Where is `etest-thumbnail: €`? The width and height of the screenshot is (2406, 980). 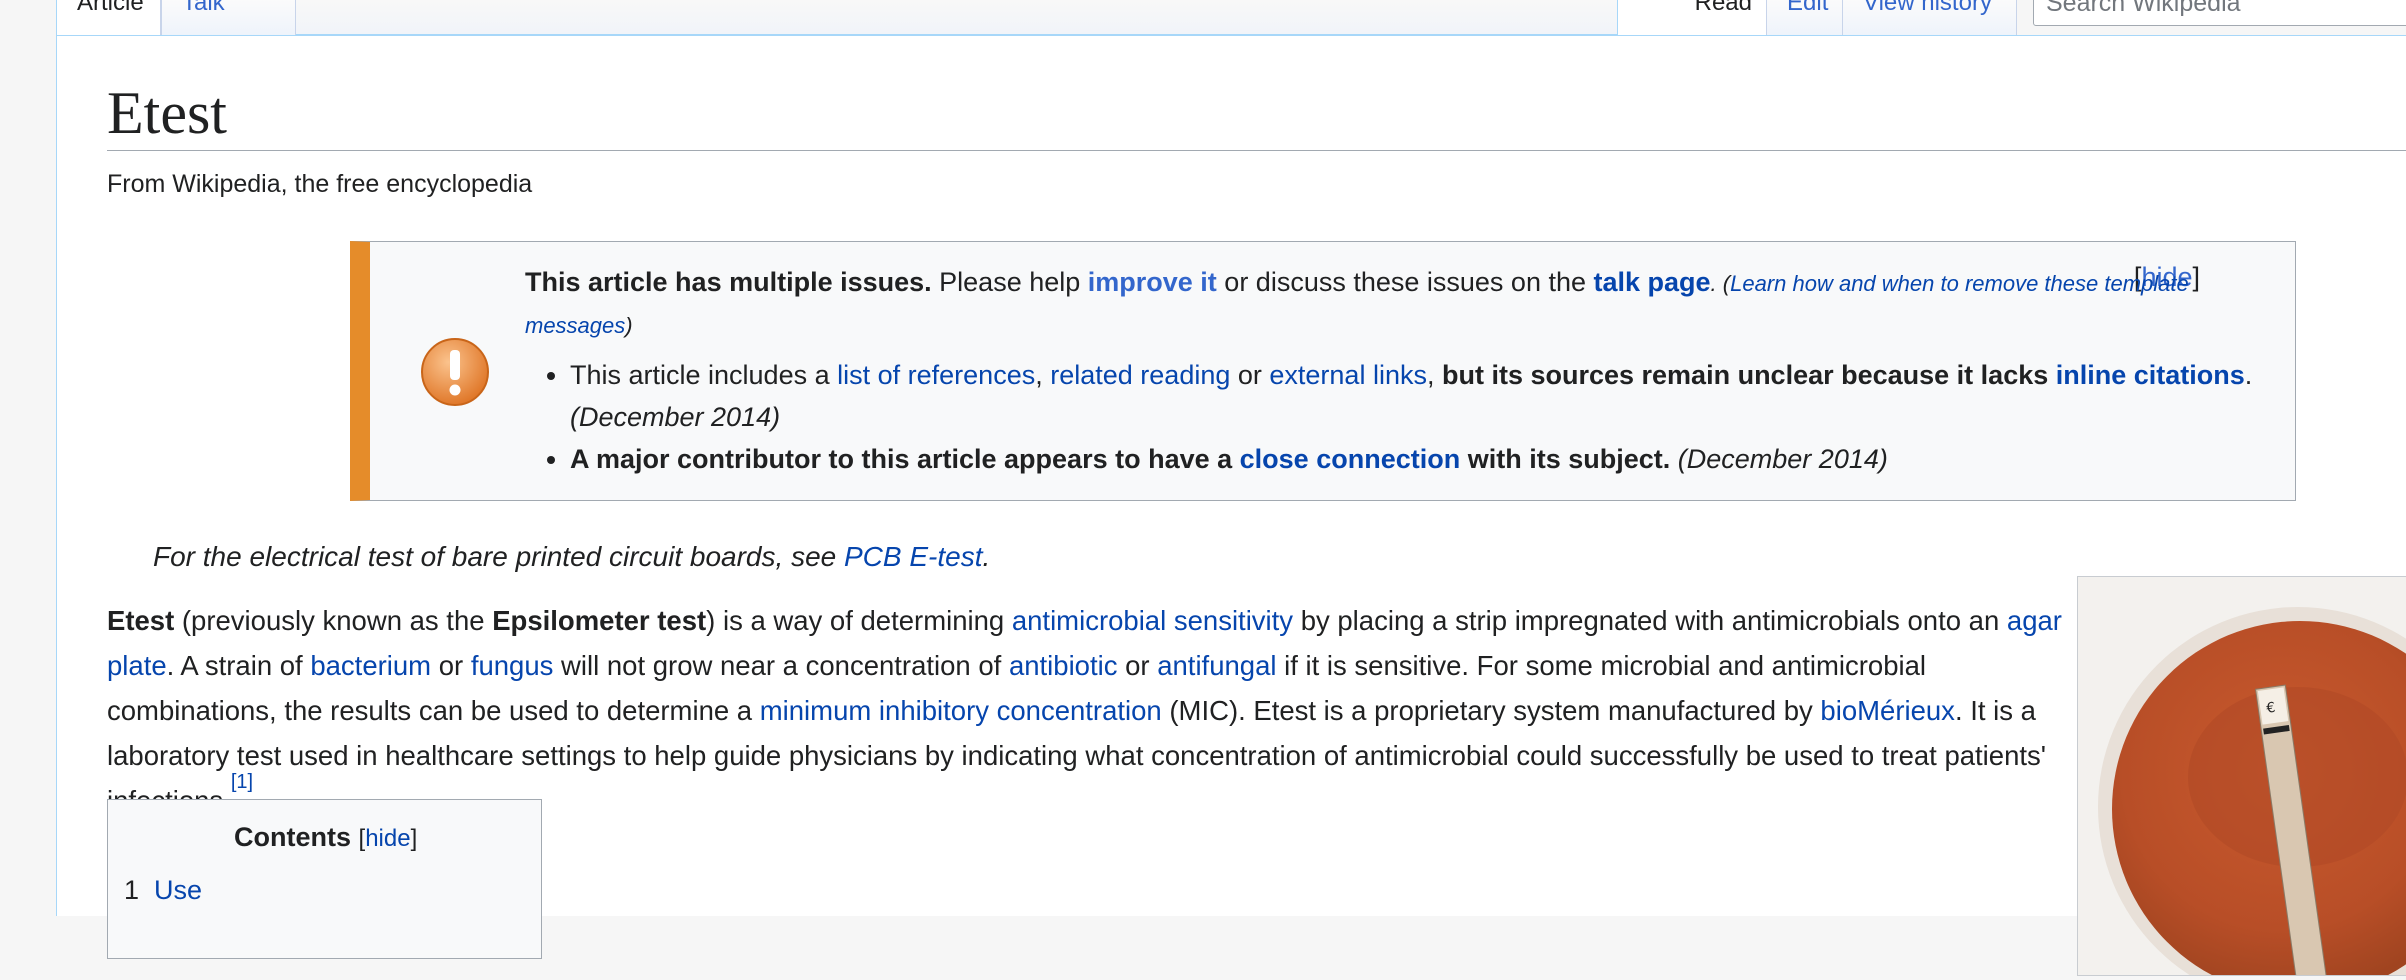
etest-thumbnail: € is located at coordinates (2241, 778).